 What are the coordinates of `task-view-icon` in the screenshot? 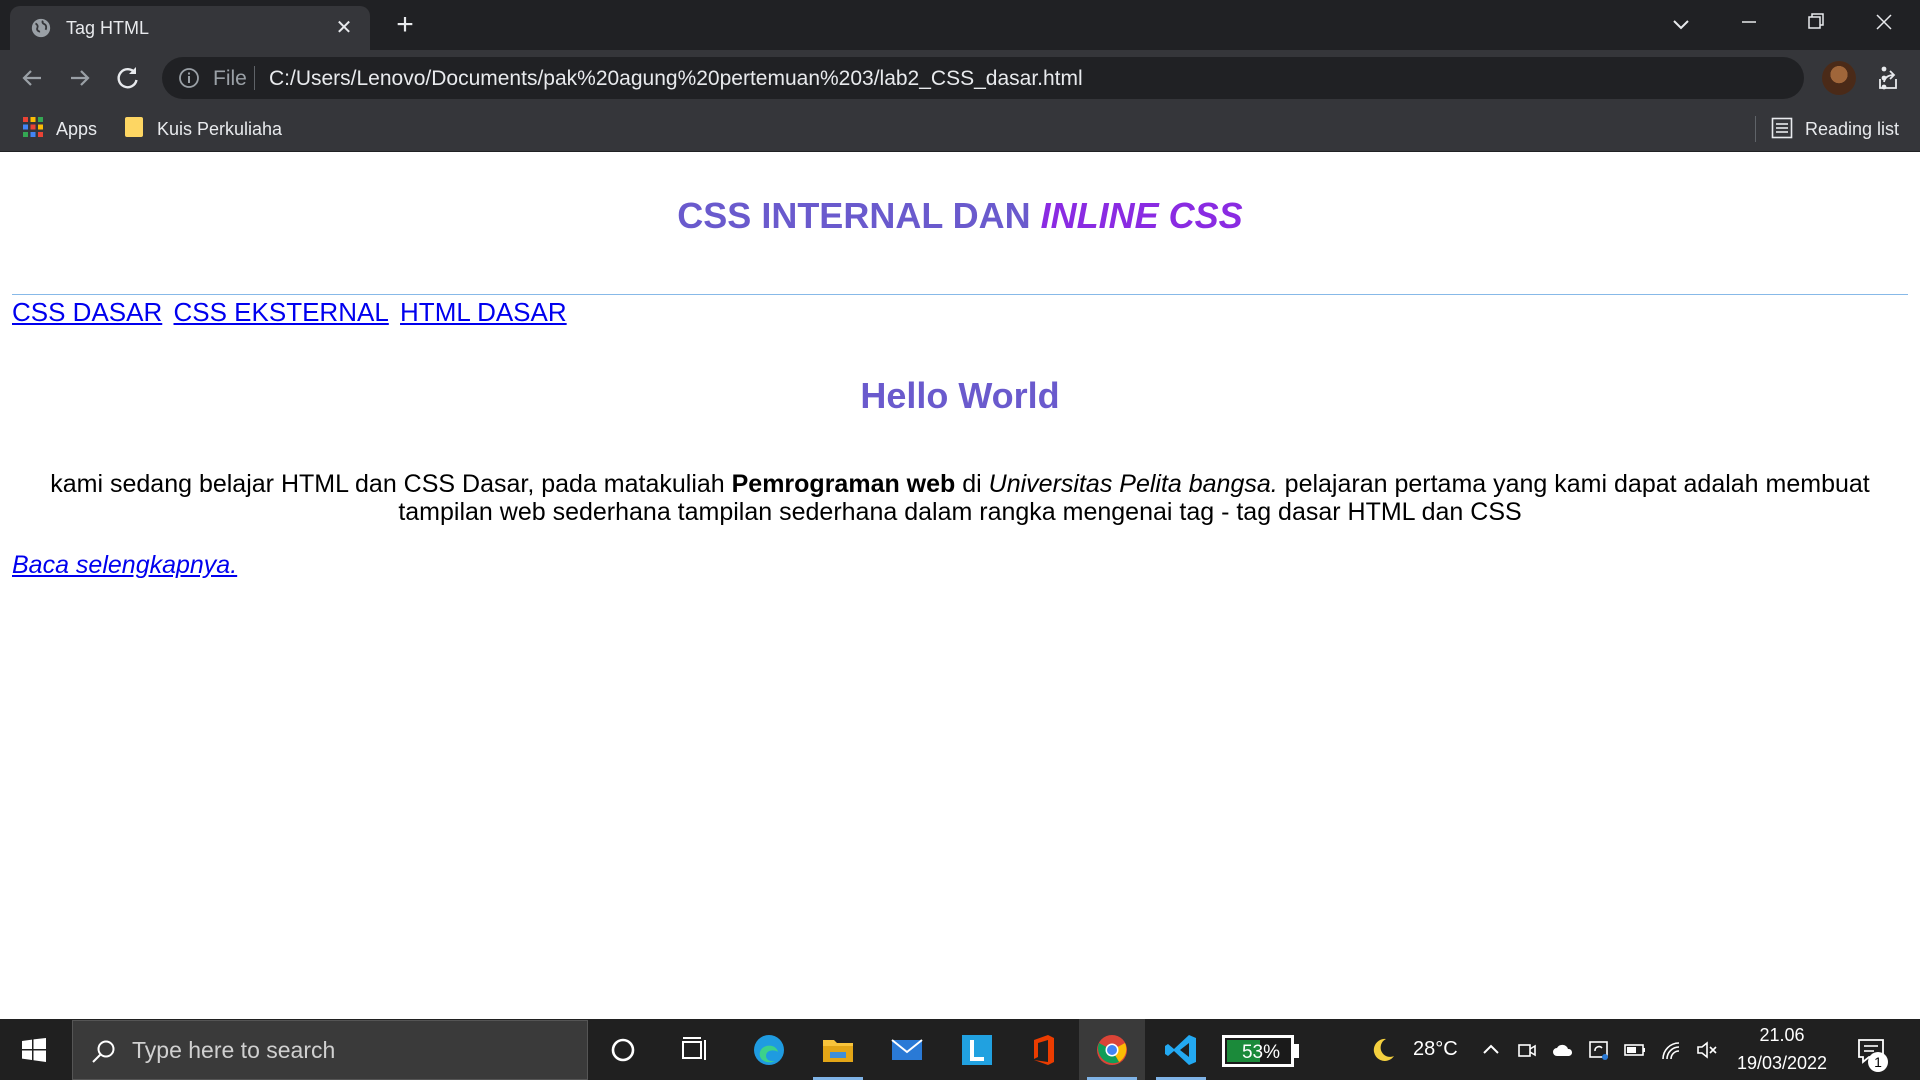 It's located at (695, 1049).